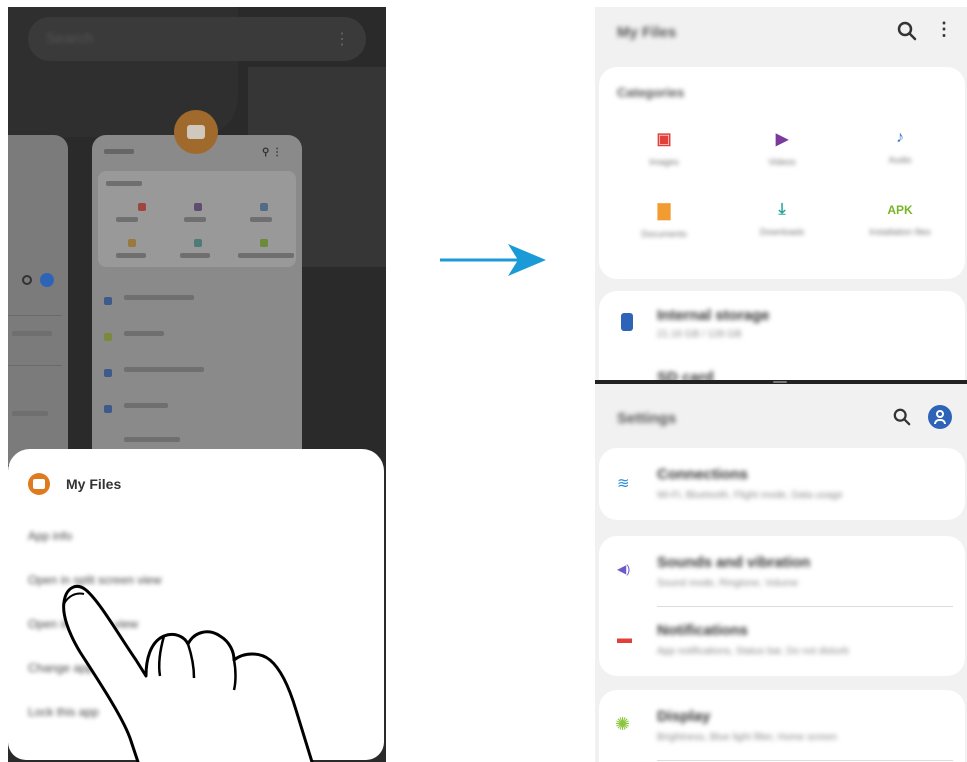  I want to click on settings-item-title: Sounds and vibration, so click(734, 562).